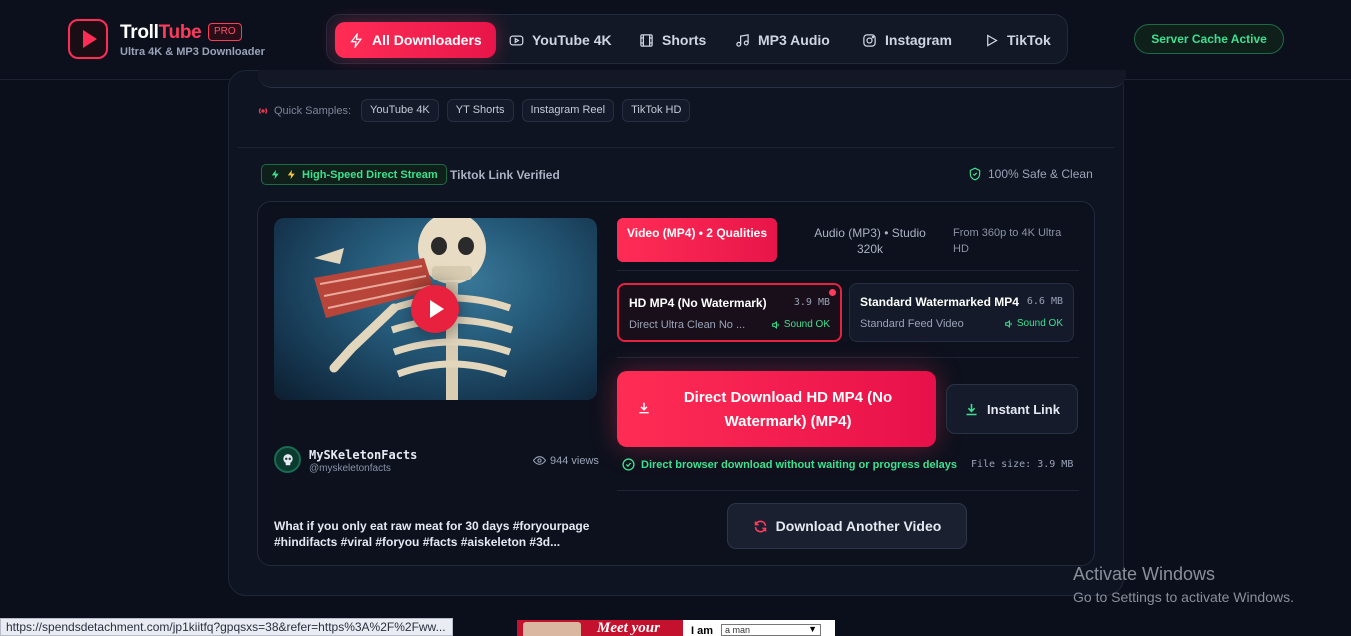 The image size is (1351, 636). I want to click on instant-link-button: Instant Link, so click(1012, 409).